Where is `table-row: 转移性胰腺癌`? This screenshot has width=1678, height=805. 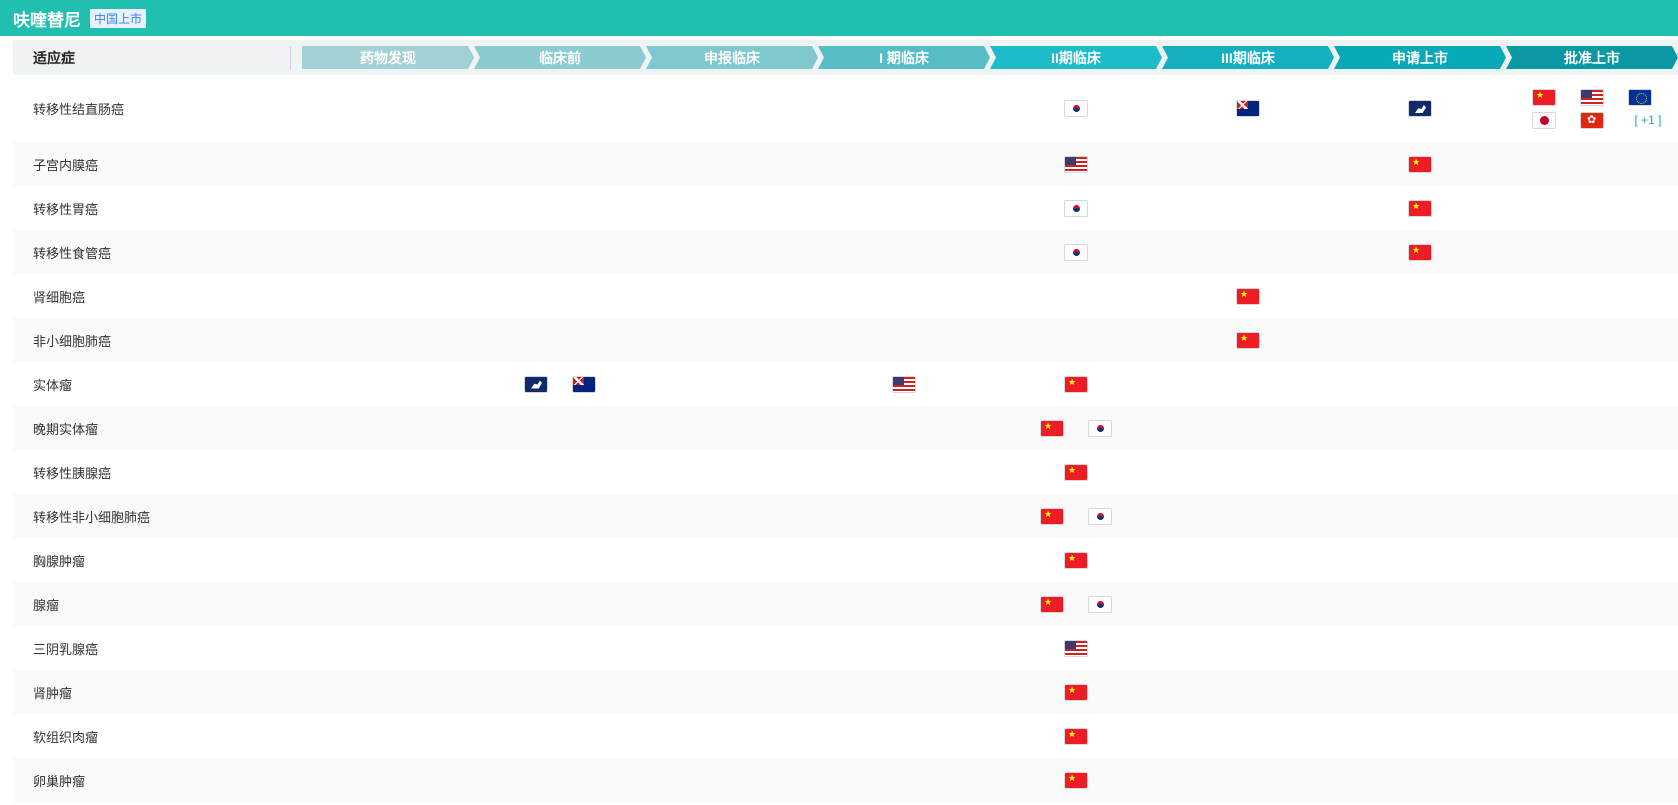
table-row: 转移性胰腺癌 is located at coordinates (845, 472).